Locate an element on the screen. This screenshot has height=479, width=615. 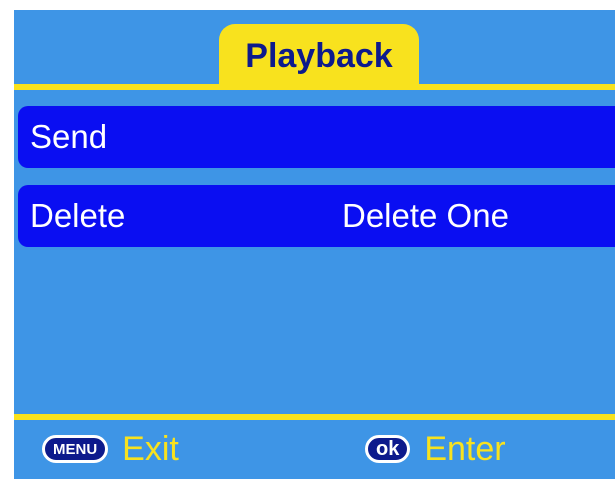
menu-item-delete: Delete Delete One is located at coordinates (316, 216).